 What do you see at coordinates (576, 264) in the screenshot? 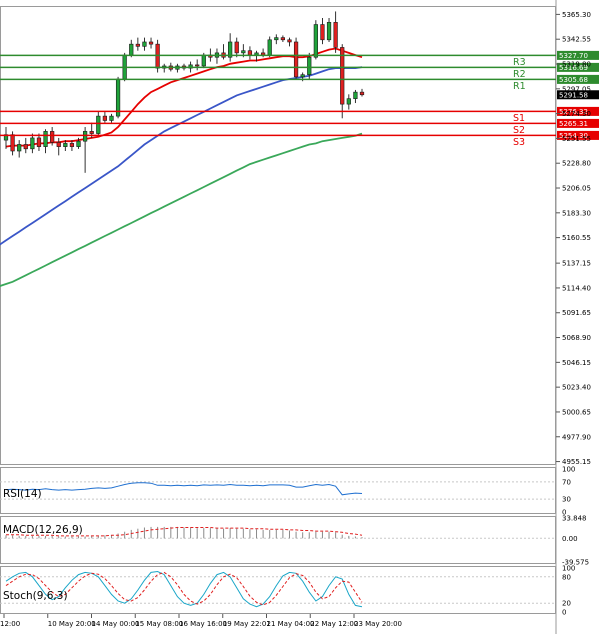
I see `y-axis-tick-label: 5137.15` at bounding box center [576, 264].